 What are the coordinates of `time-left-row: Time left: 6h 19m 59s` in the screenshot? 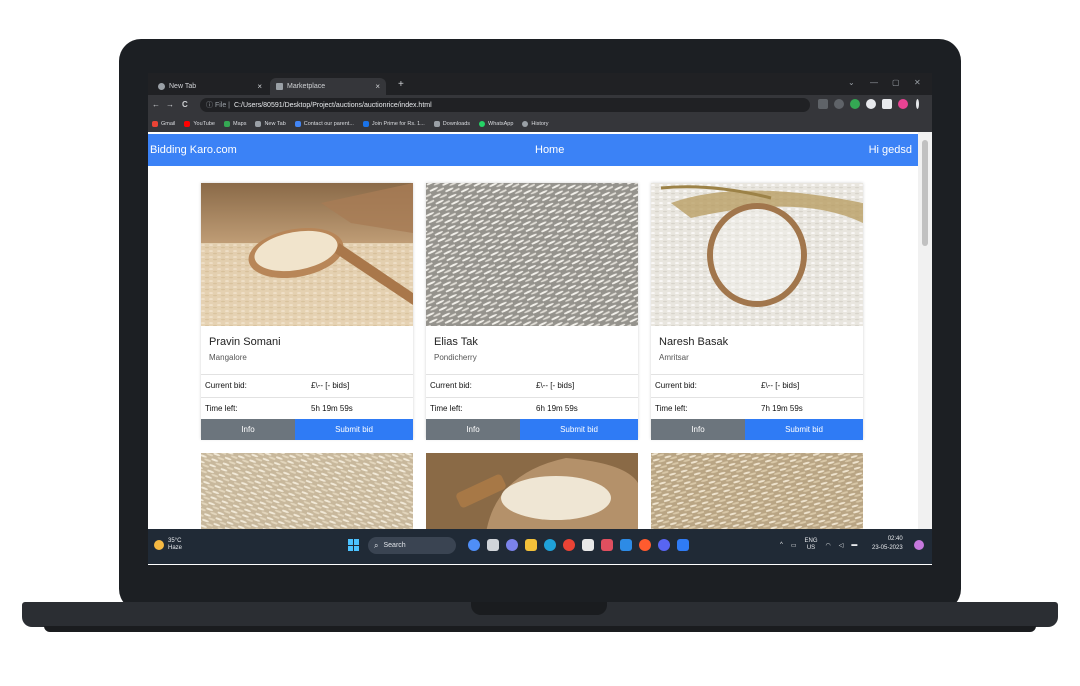 It's located at (532, 407).